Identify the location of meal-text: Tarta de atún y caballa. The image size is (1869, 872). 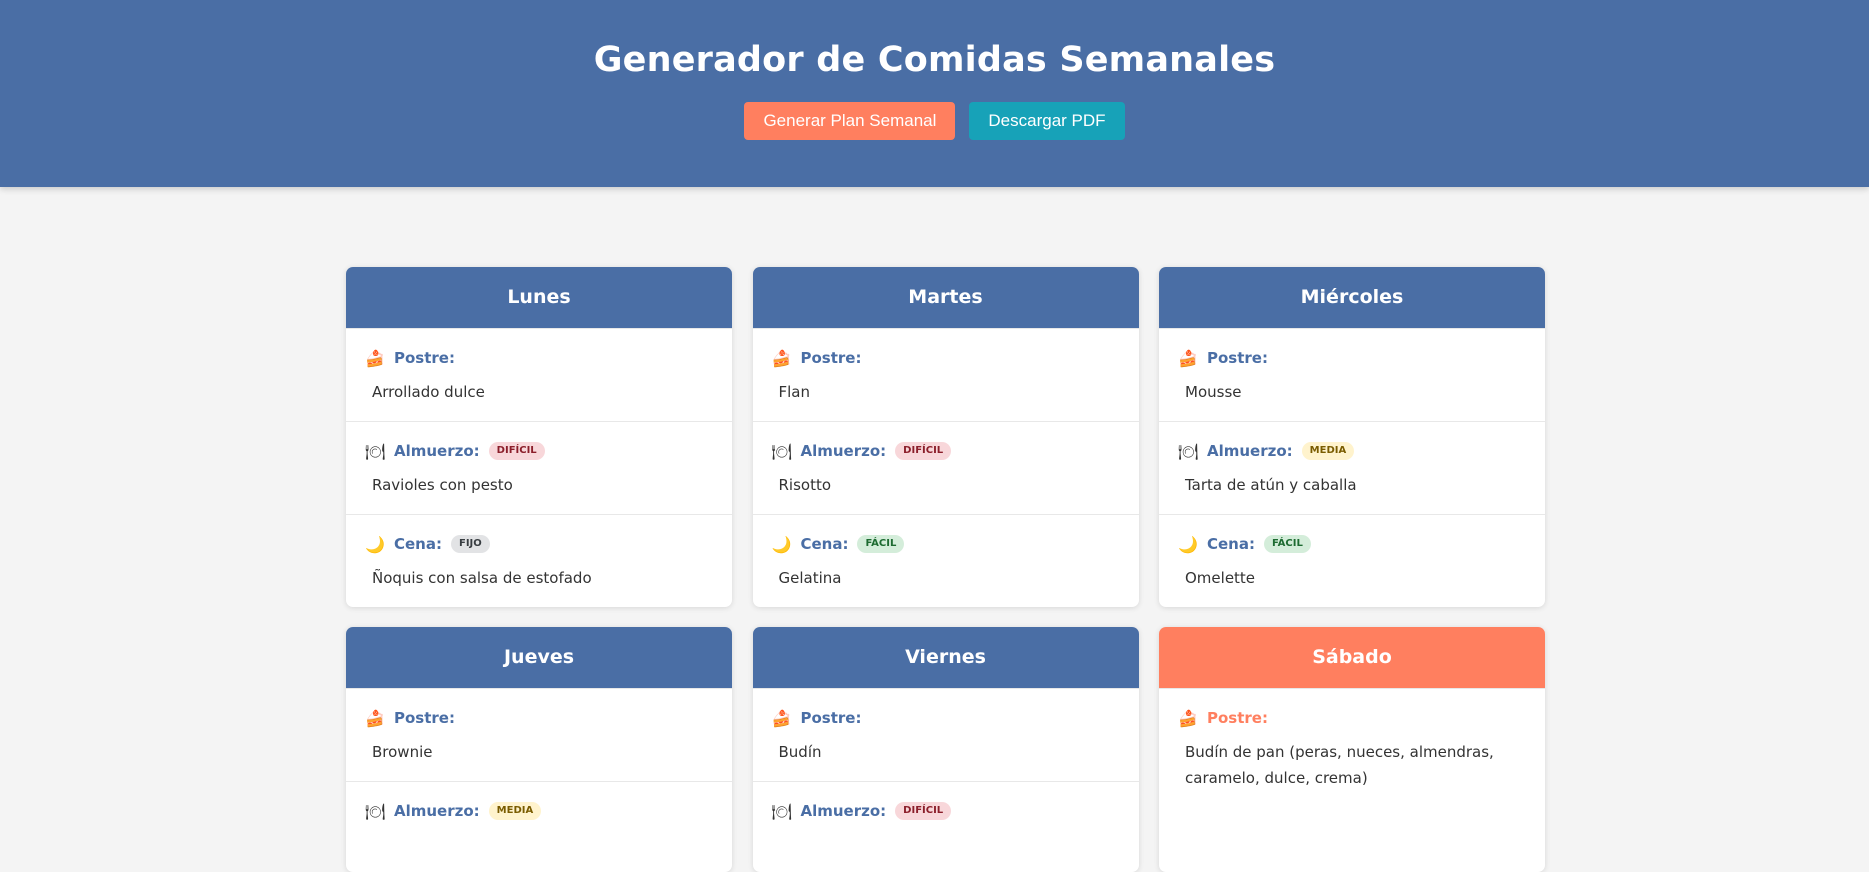
(1271, 485).